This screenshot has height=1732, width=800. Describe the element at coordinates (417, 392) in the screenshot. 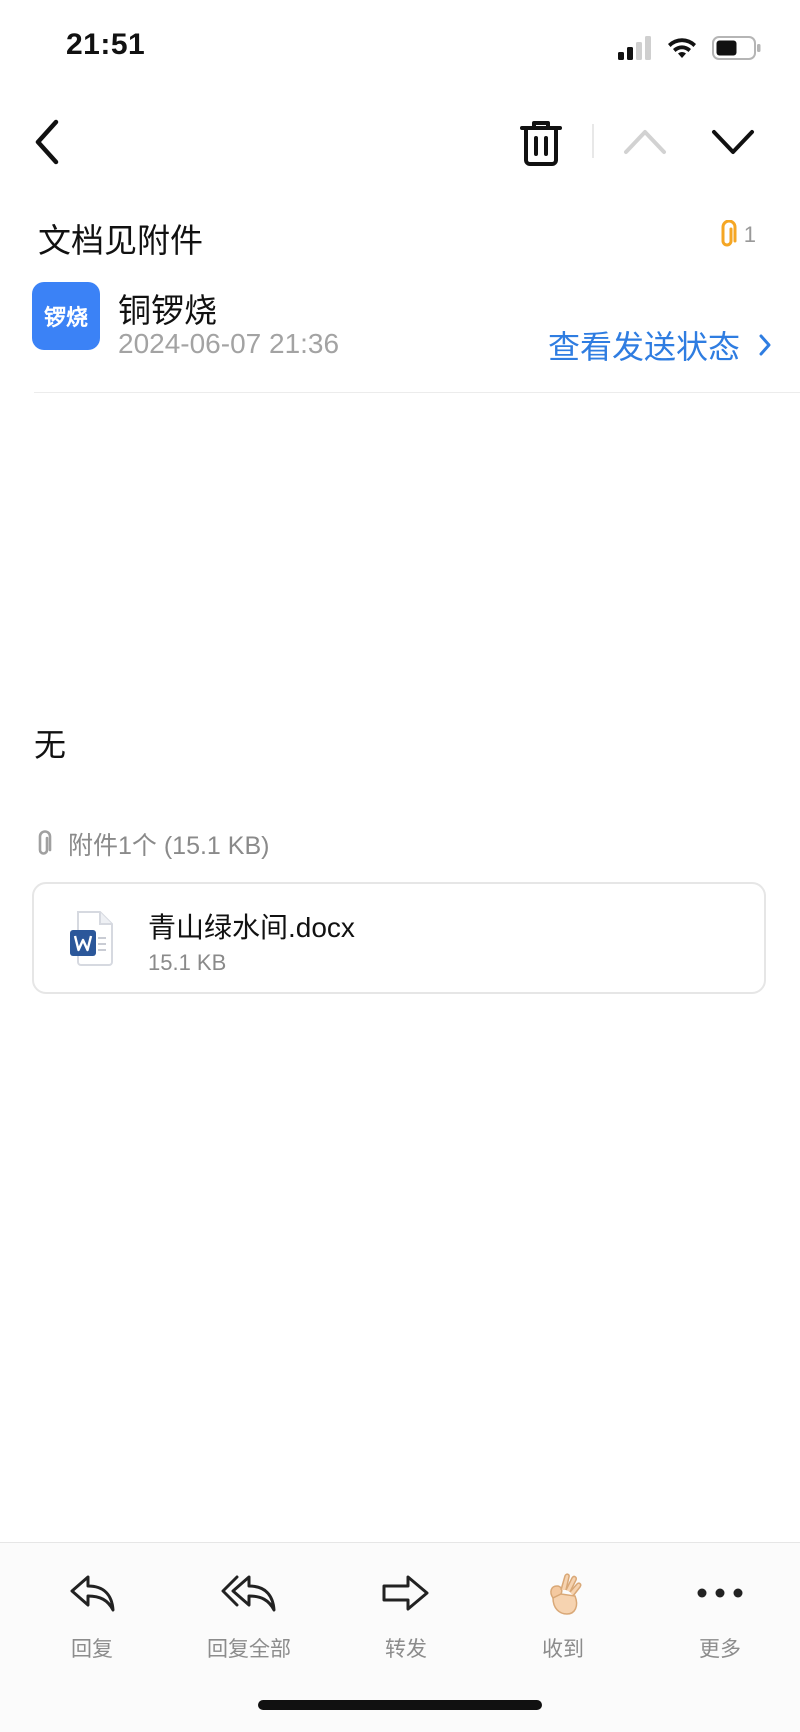

I see `header-divider` at that location.